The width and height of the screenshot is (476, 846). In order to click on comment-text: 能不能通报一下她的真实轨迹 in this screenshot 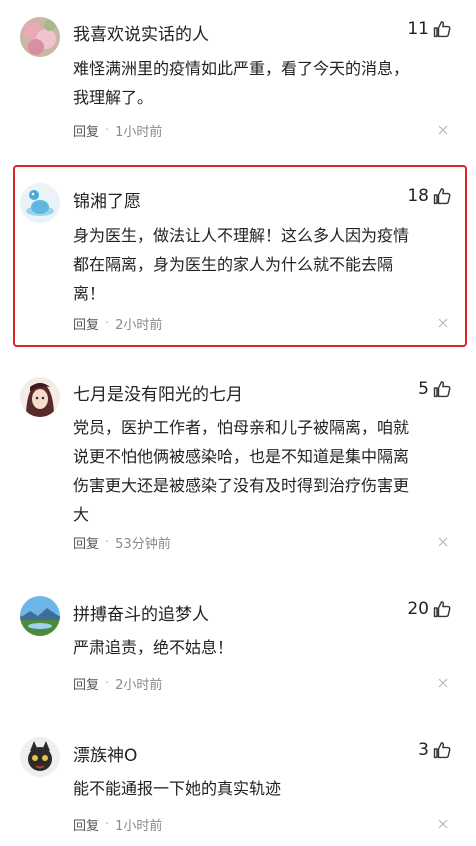, I will do `click(177, 788)`.